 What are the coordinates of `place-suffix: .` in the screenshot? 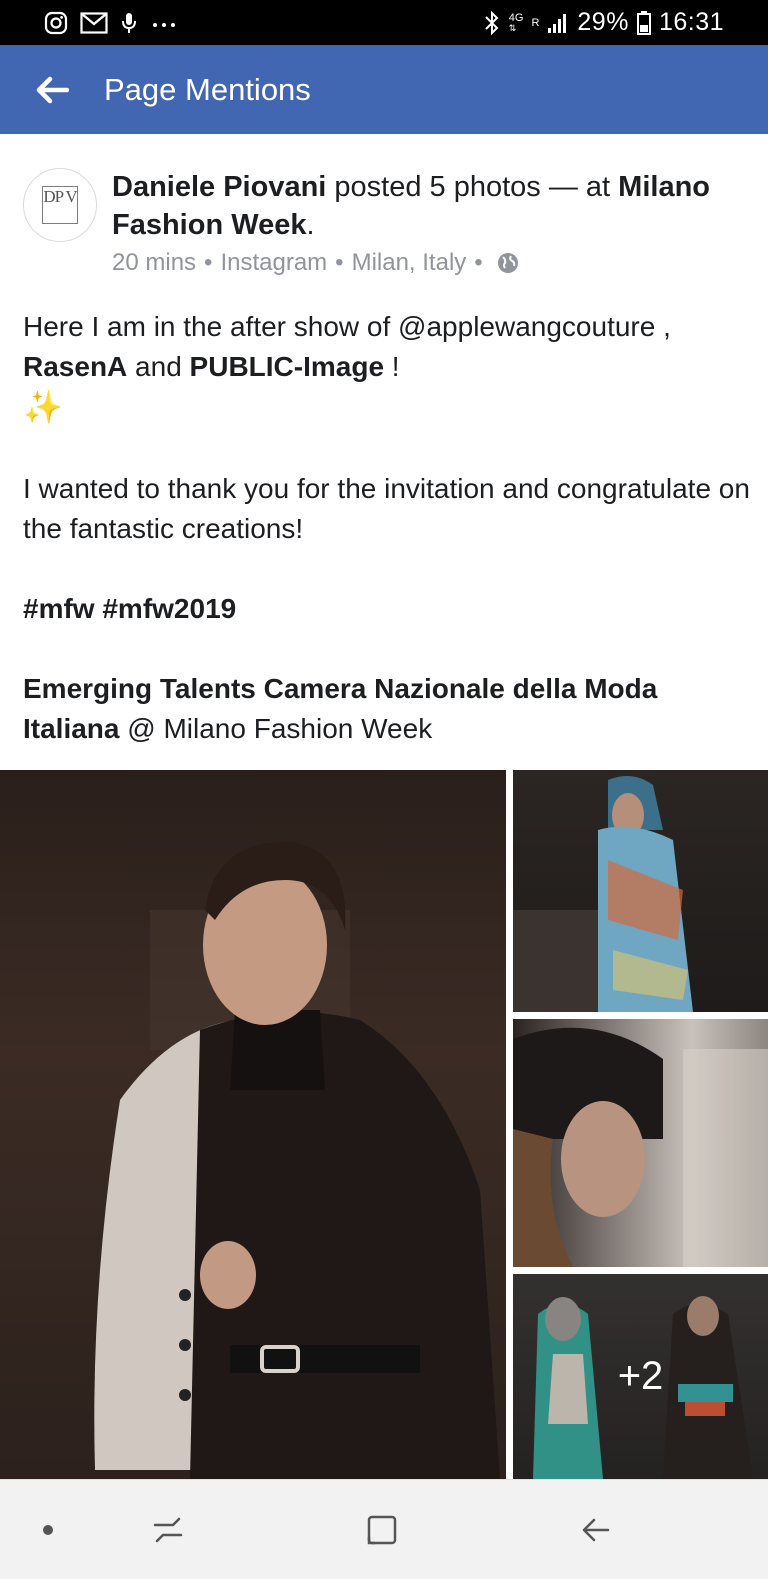 It's located at (310, 225).